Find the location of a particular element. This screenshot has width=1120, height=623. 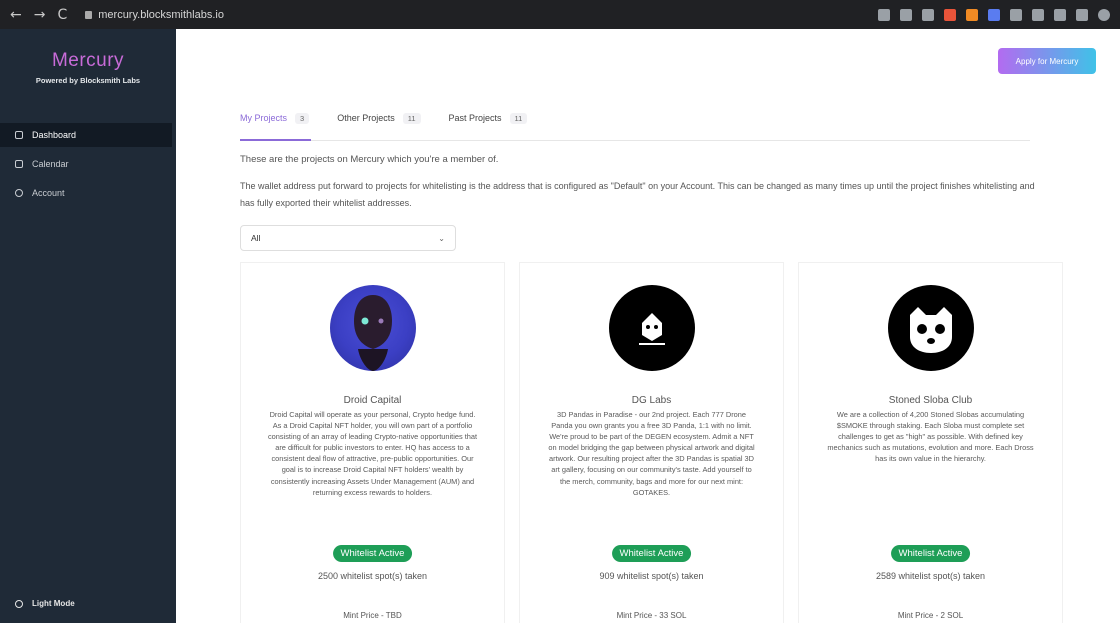

mint-price-text: Mint Price - 33 SOL is located at coordinates (651, 615).